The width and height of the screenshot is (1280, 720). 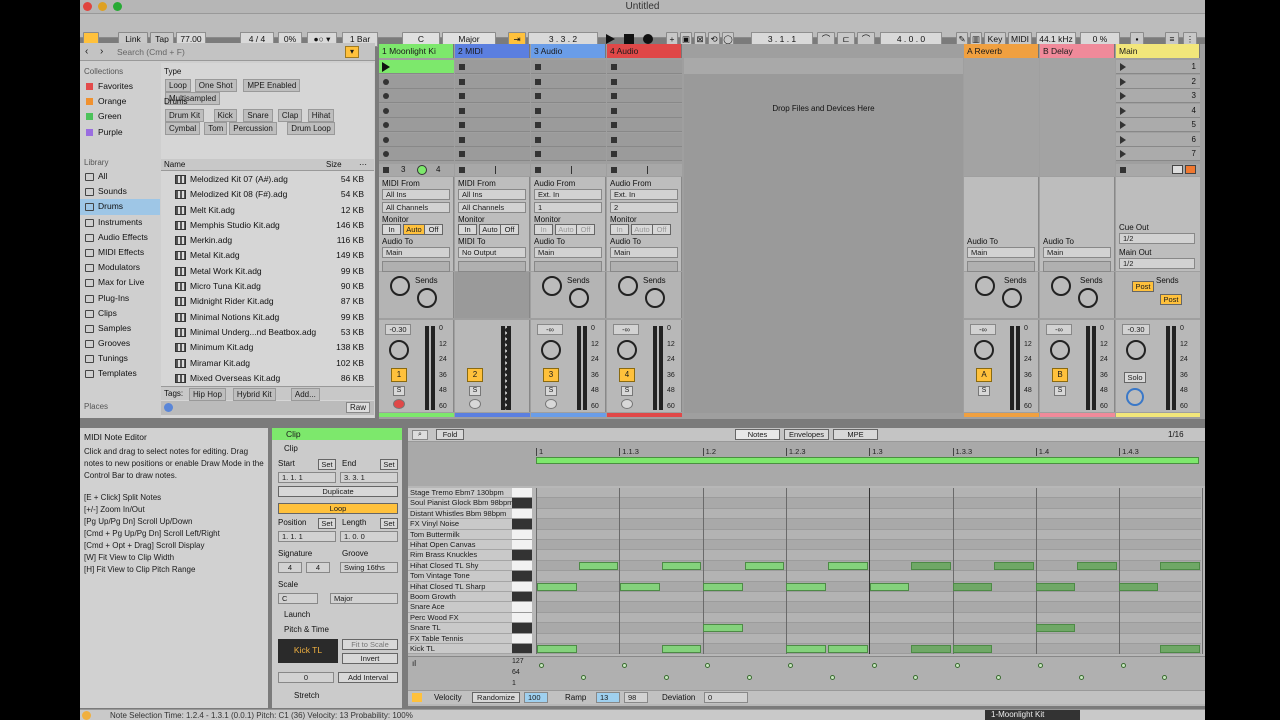 What do you see at coordinates (389, 464) in the screenshot?
I see `end-set-button: Set` at bounding box center [389, 464].